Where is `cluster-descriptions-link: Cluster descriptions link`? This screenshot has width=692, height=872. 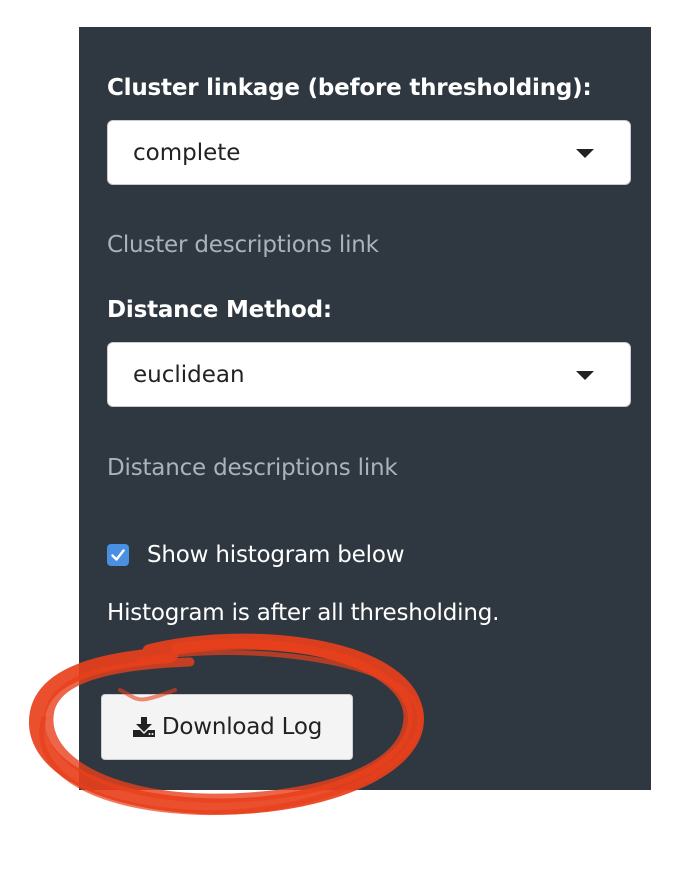
cluster-descriptions-link: Cluster descriptions link is located at coordinates (243, 245).